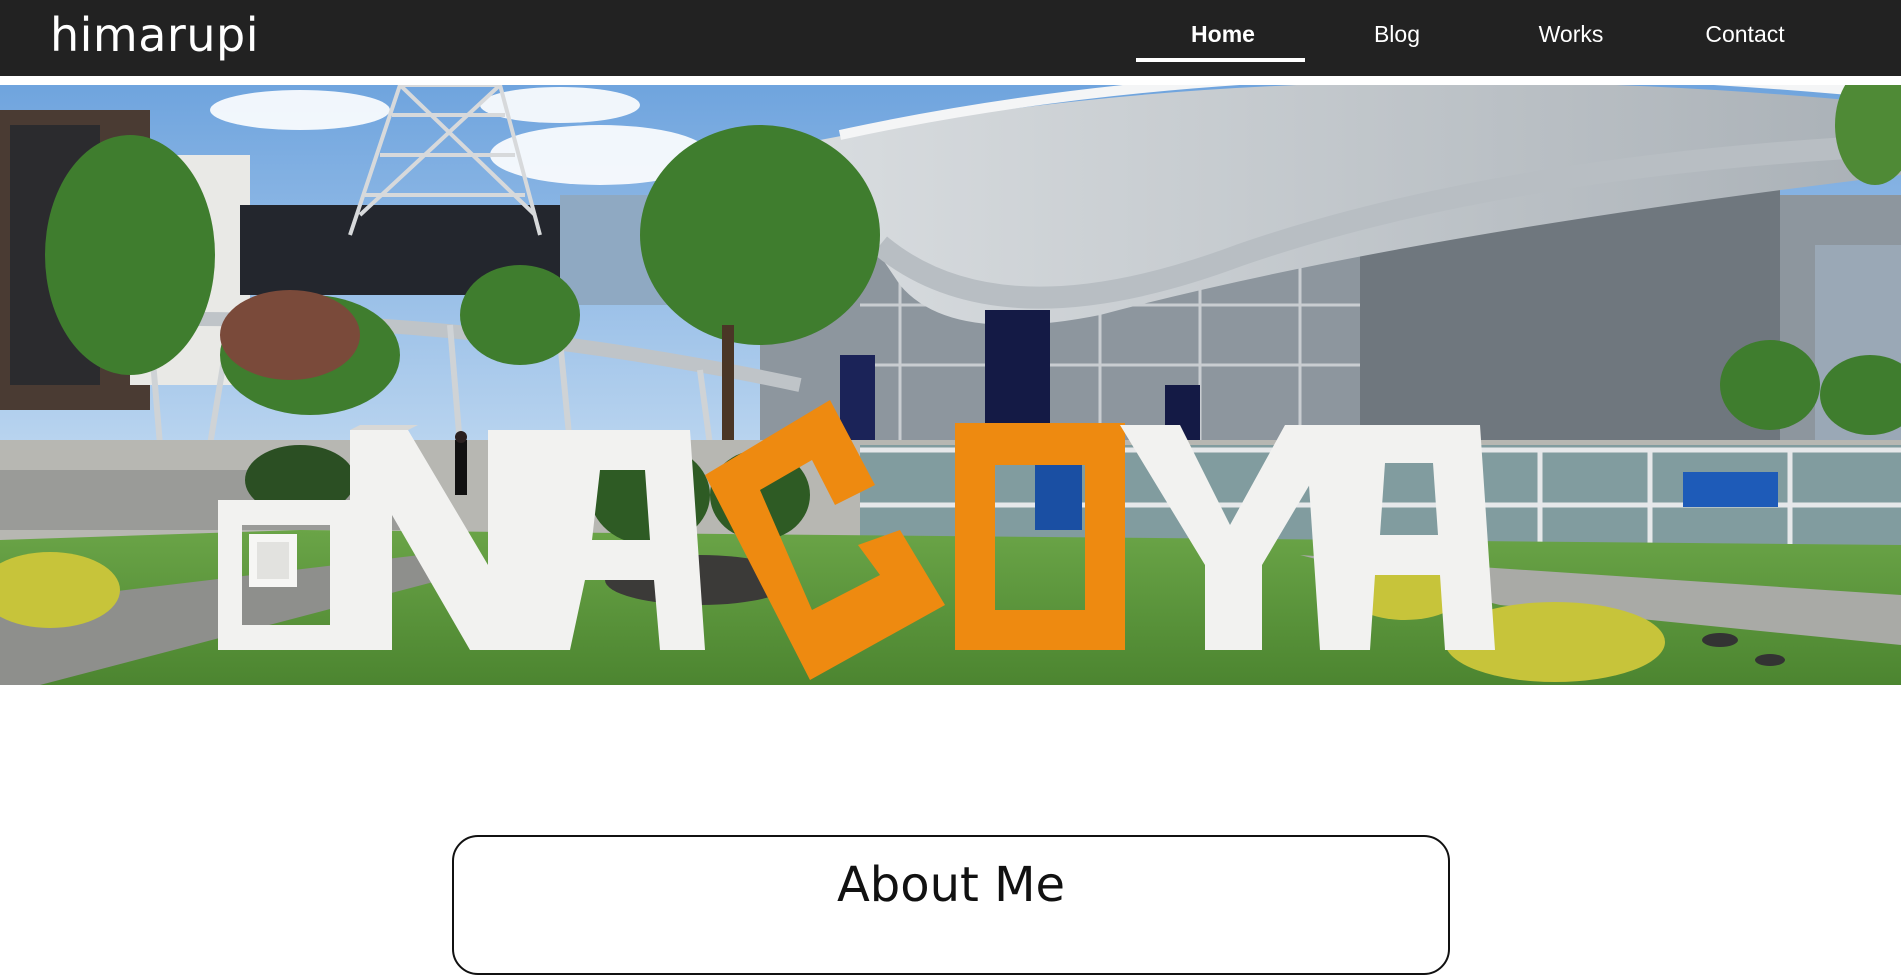 This screenshot has height=975, width=1901. I want to click on main-nav: Home Blog Works Contact, so click(1484, 38).